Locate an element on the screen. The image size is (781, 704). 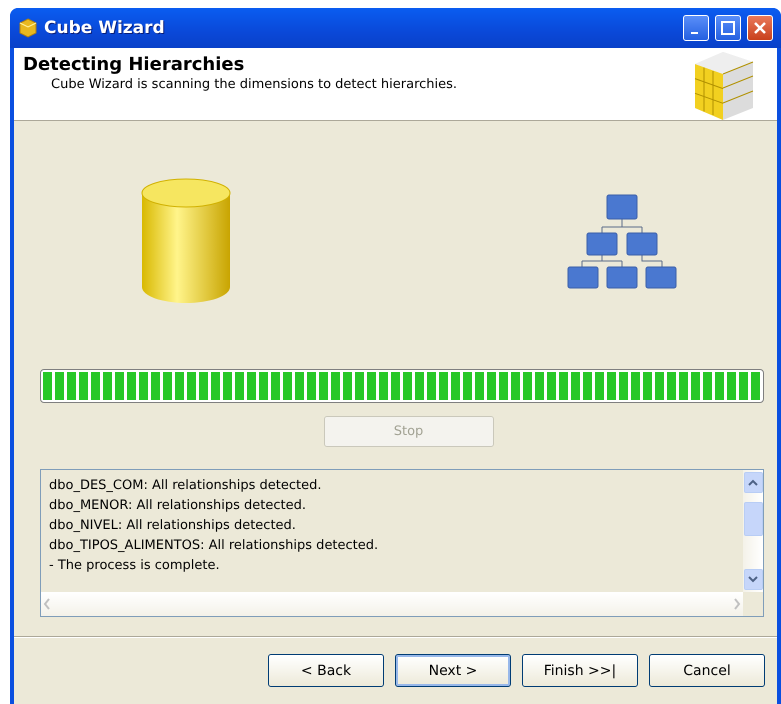
scroll-down-icon is located at coordinates (753, 579).